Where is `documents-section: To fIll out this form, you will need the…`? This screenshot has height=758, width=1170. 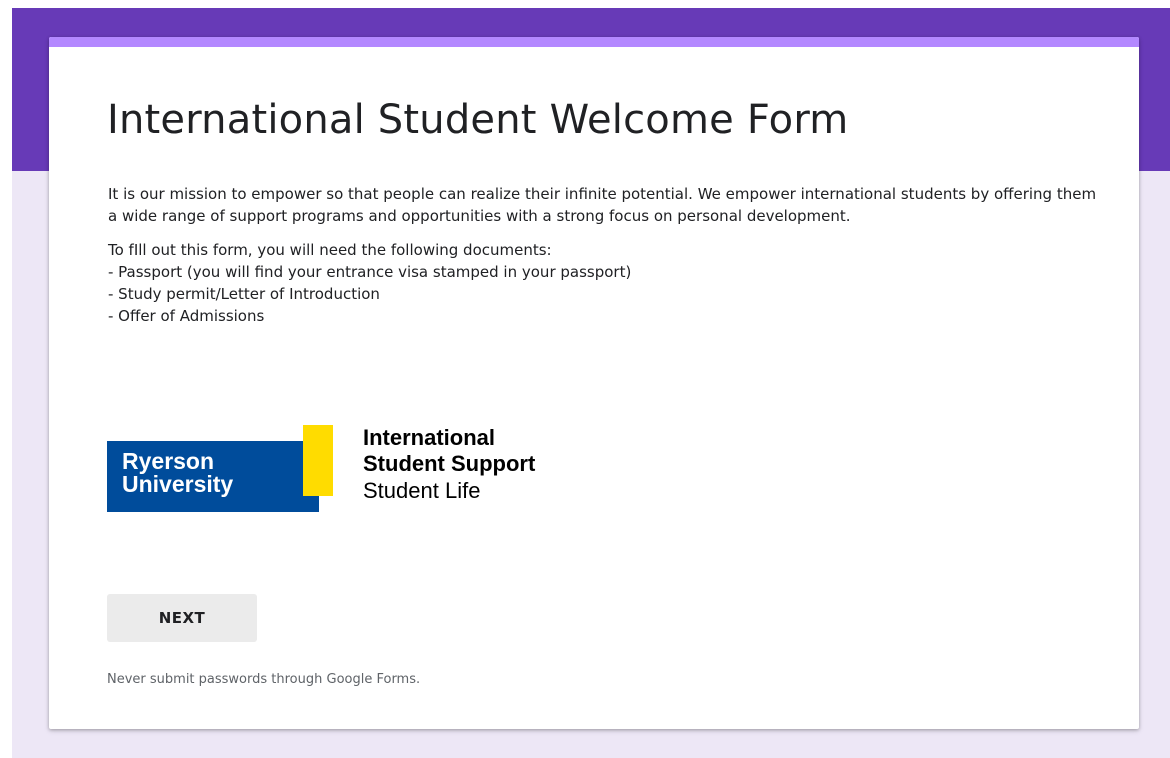
documents-section: To fIll out this form, you will need the… is located at coordinates (603, 283).